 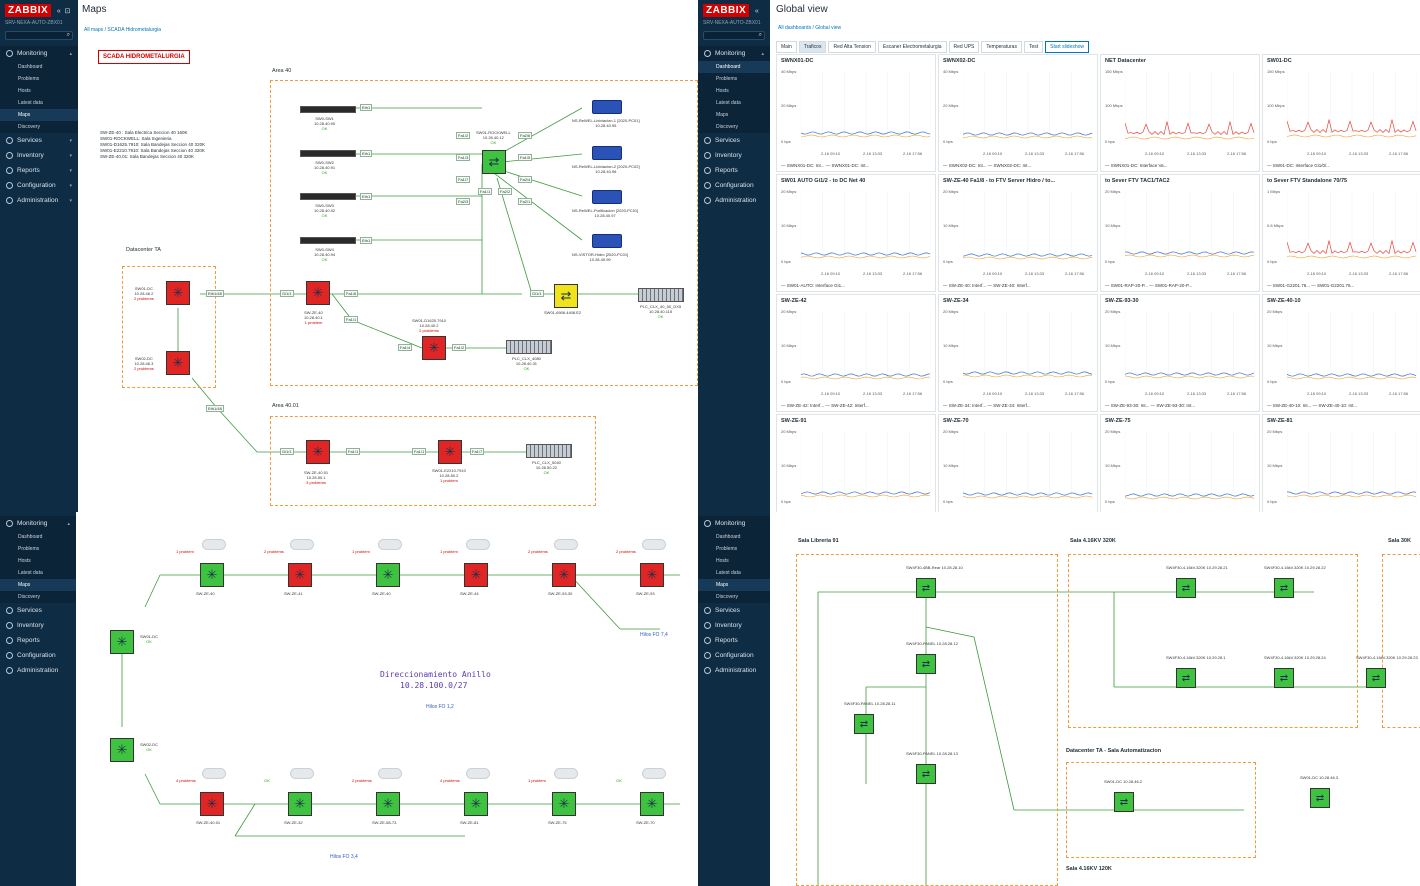 What do you see at coordinates (564, 575) in the screenshot?
I see `ring-top-switch-4: ✳` at bounding box center [564, 575].